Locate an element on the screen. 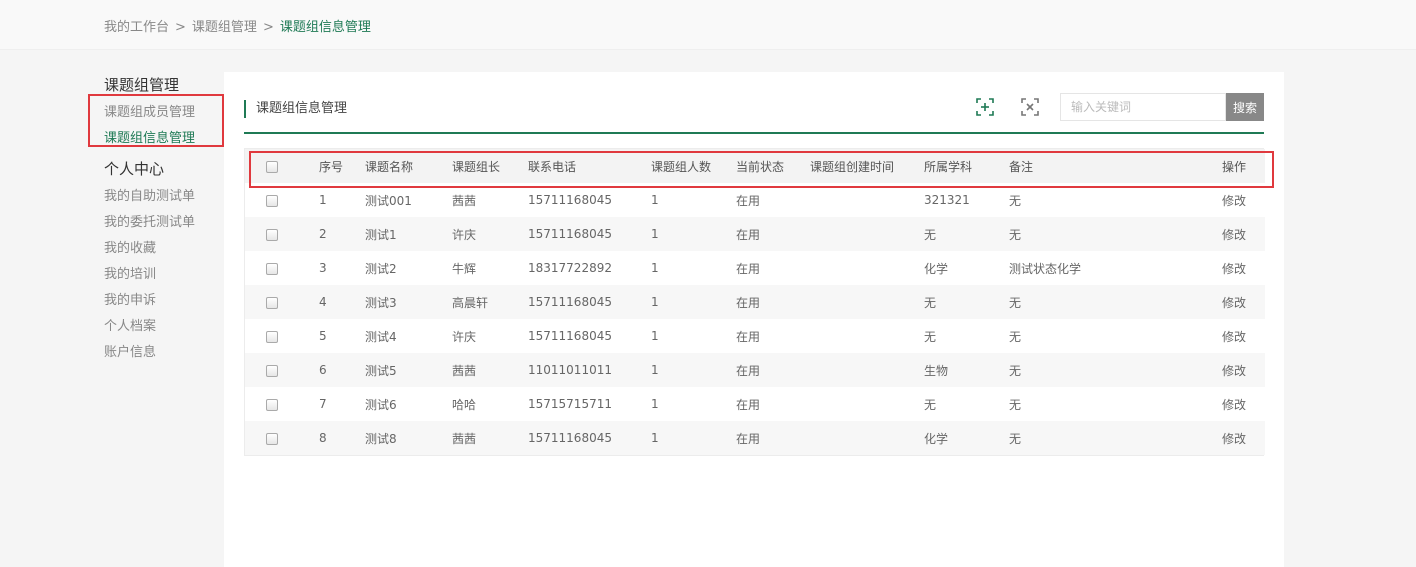  cell-subject: 生物 is located at coordinates (936, 370).